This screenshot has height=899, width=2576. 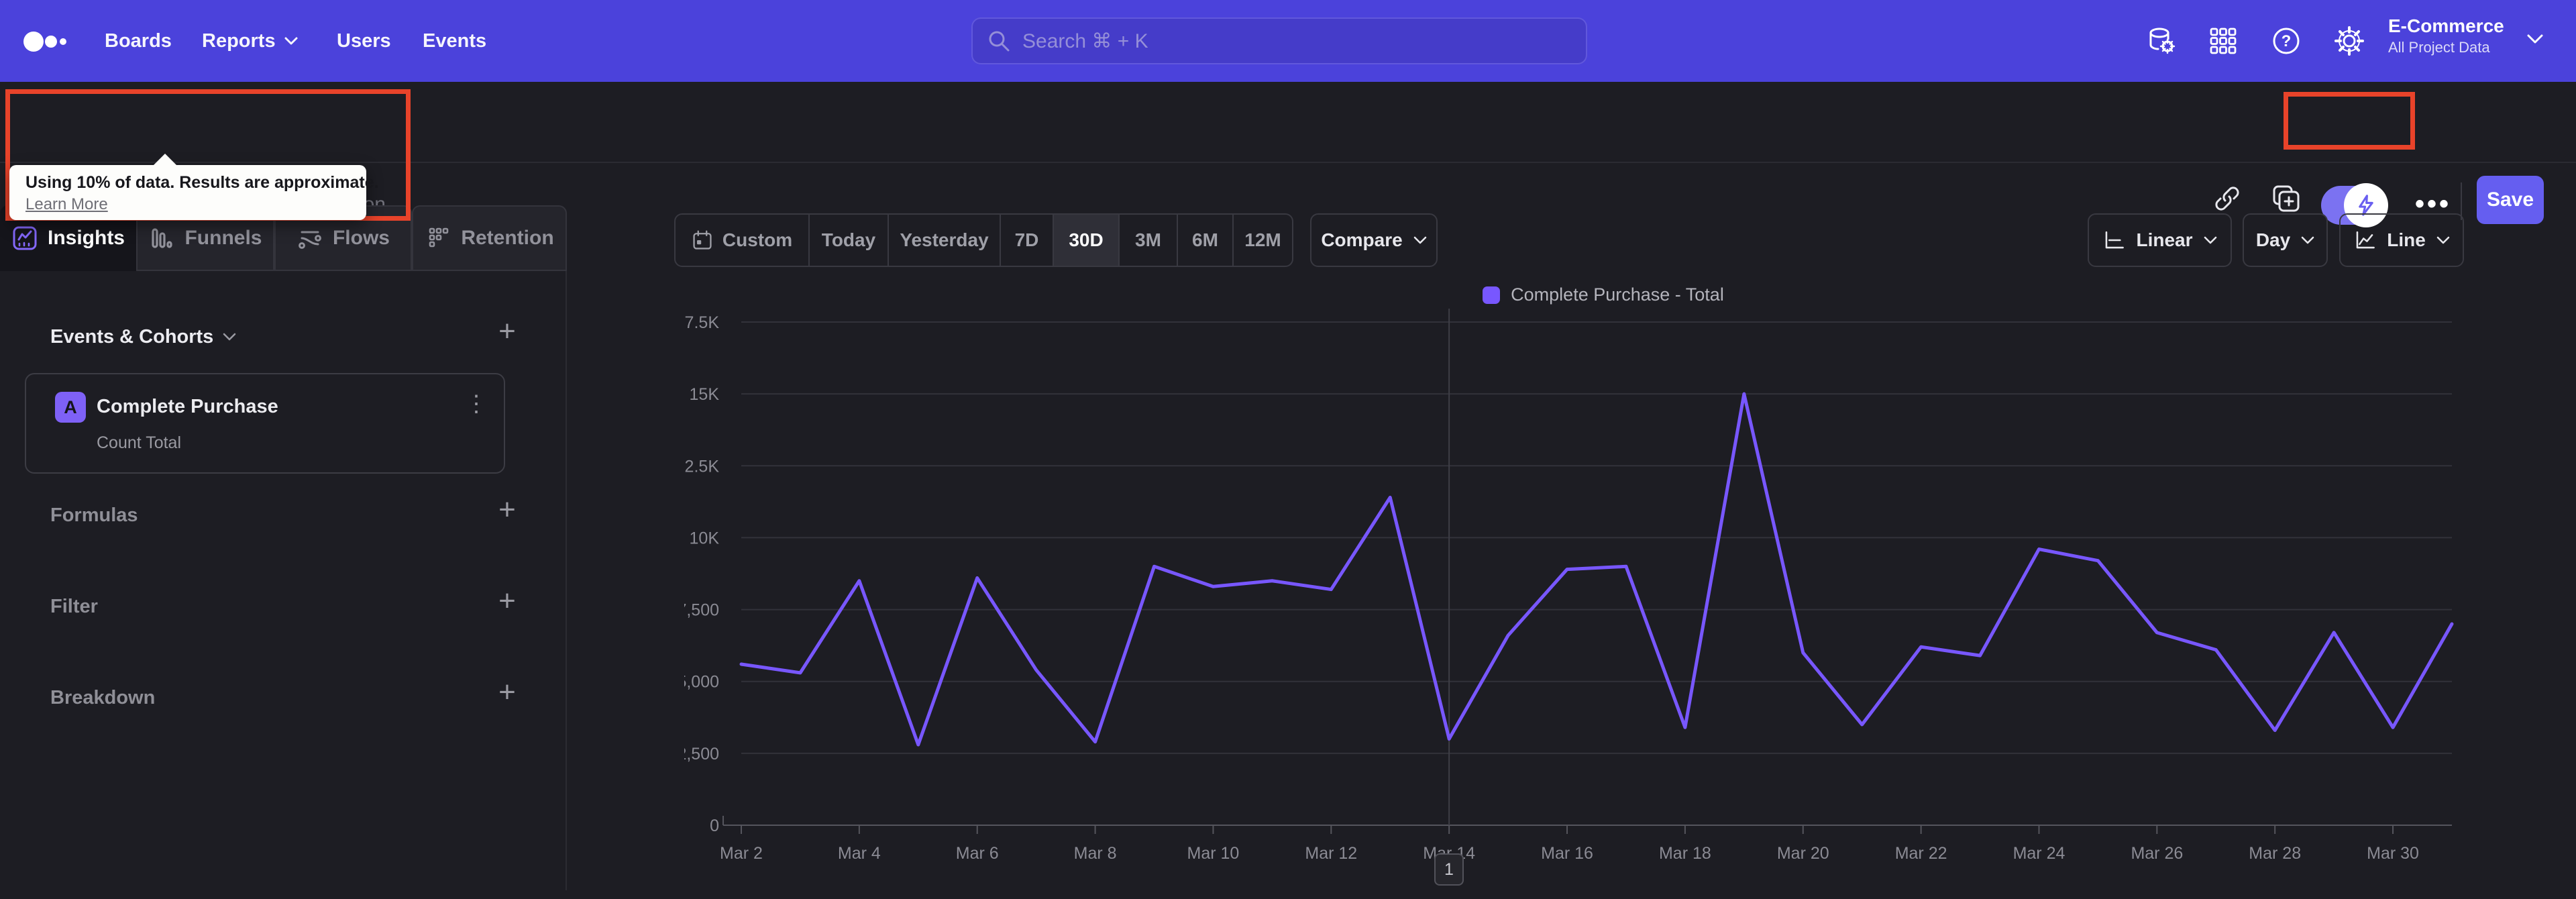 I want to click on legend-swatch, so click(x=1492, y=295).